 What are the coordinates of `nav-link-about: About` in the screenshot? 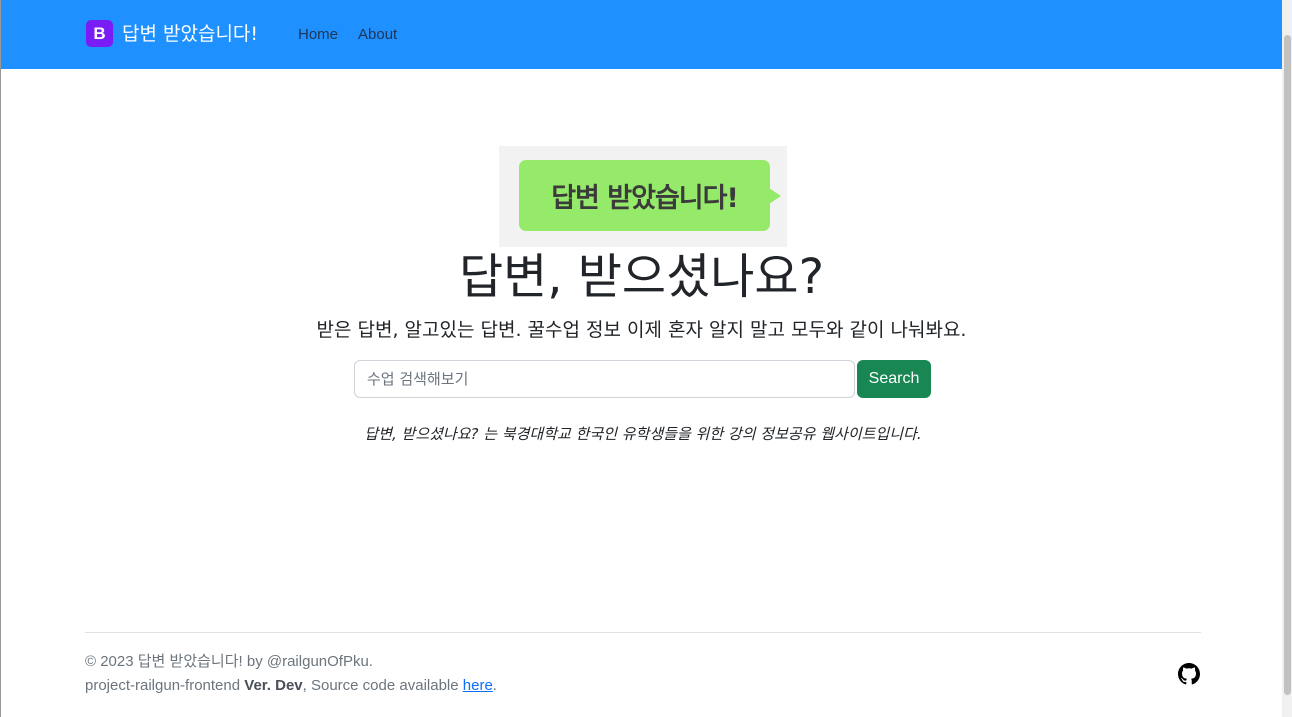 It's located at (377, 35).